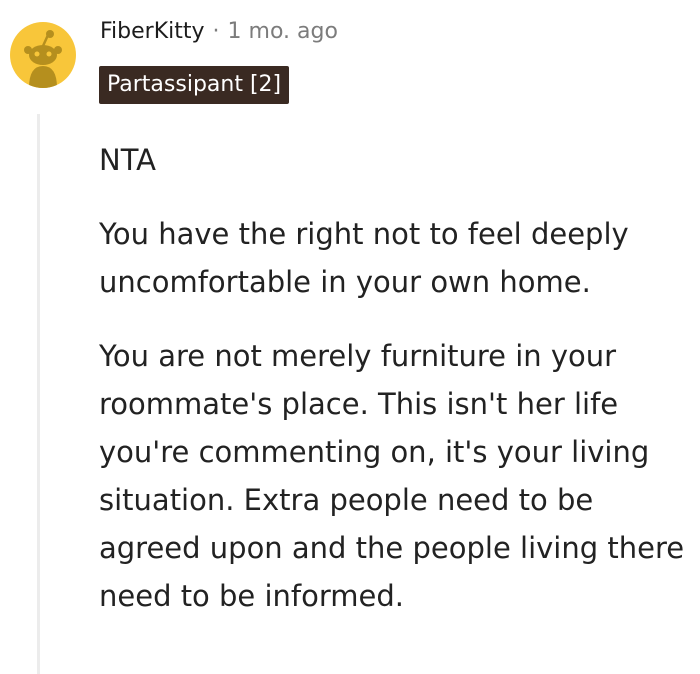 The height and width of the screenshot is (674, 700). What do you see at coordinates (127, 160) in the screenshot?
I see `comment-paragraph: NTA` at bounding box center [127, 160].